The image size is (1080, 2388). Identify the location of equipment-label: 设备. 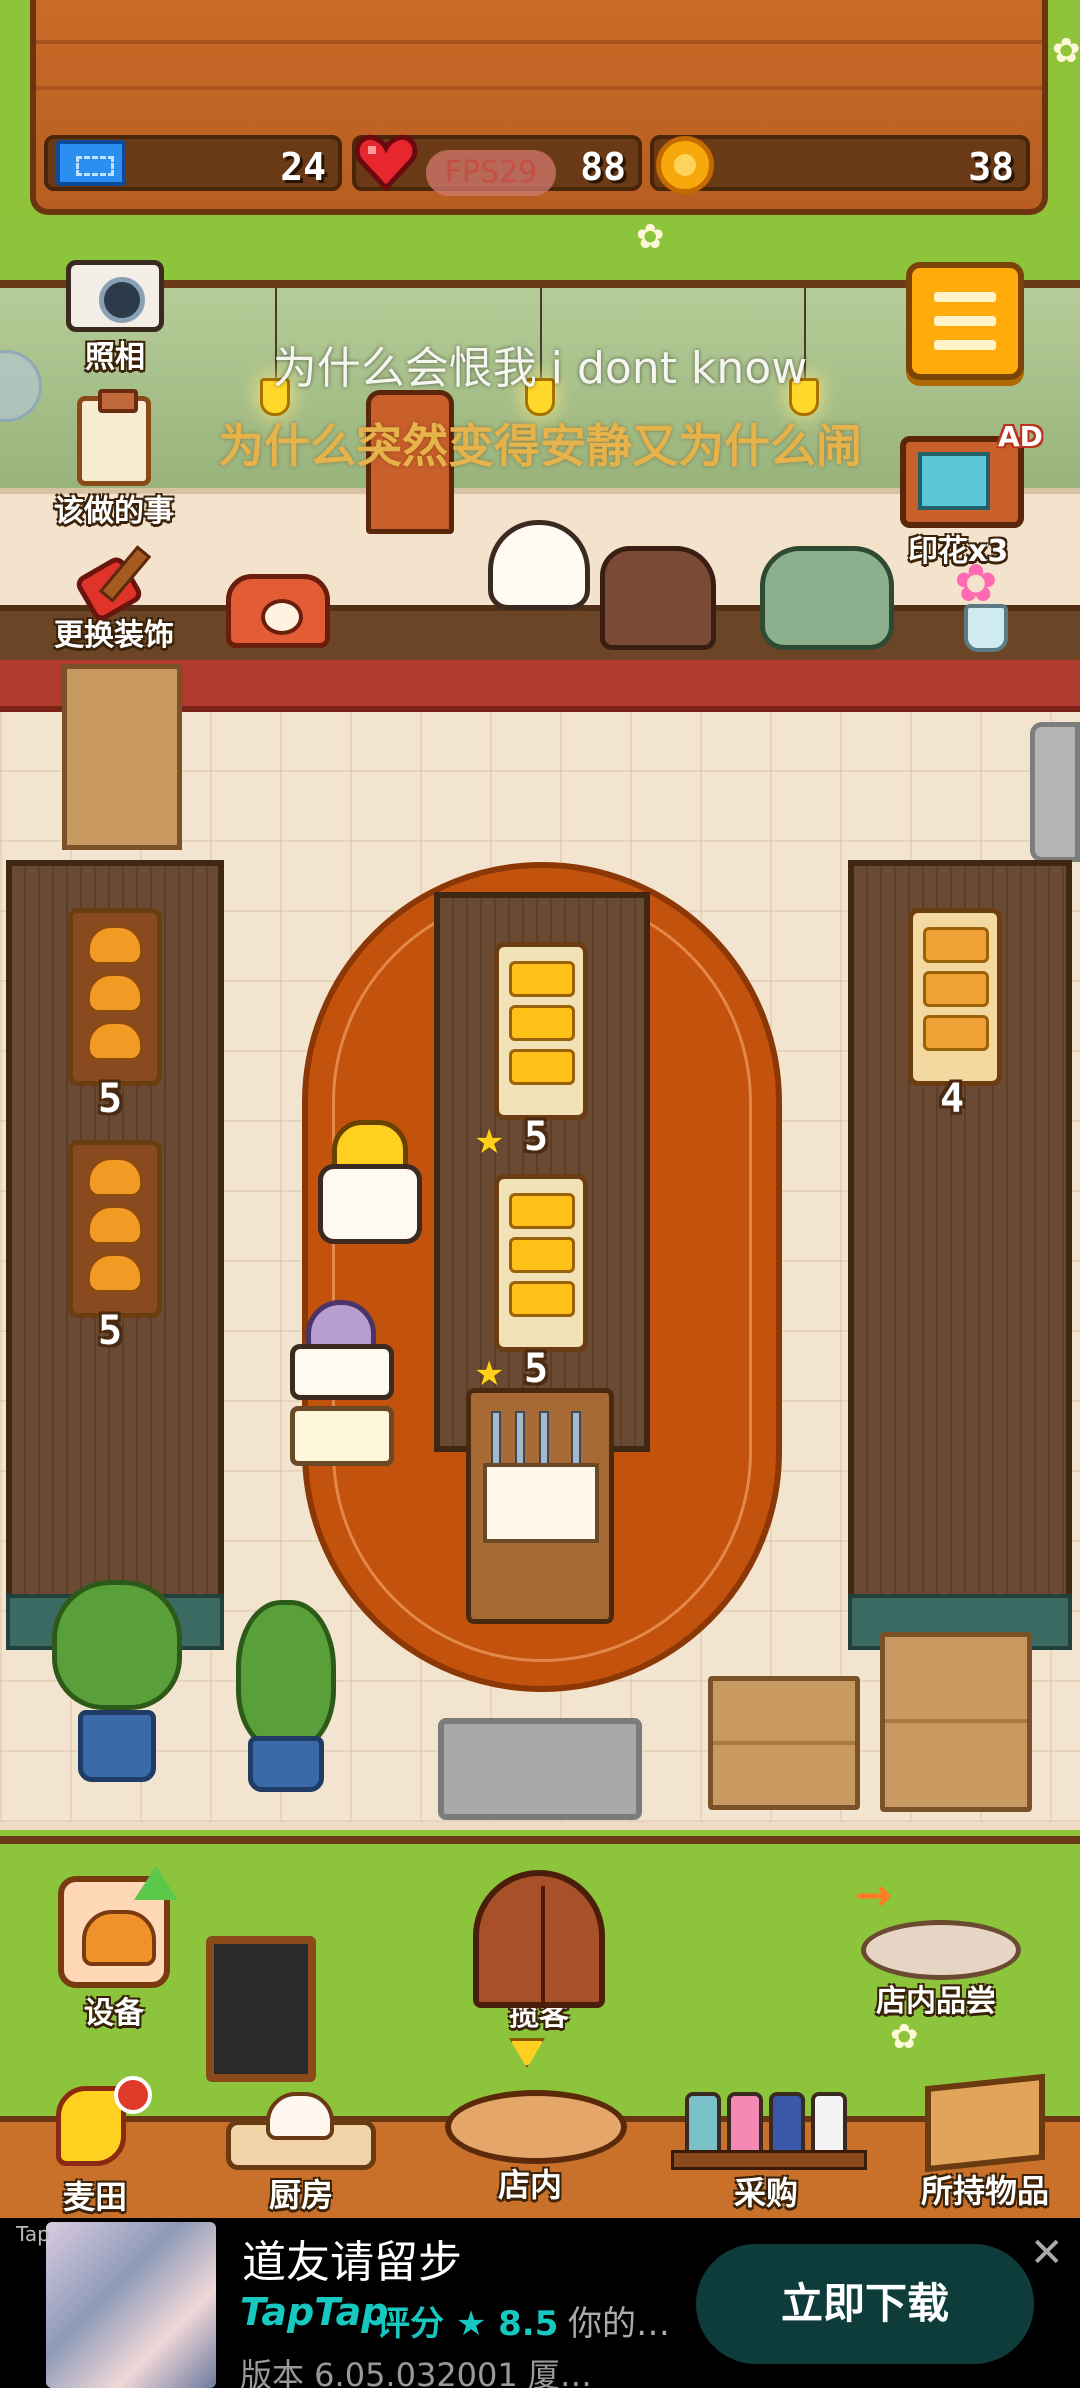
(114, 2013).